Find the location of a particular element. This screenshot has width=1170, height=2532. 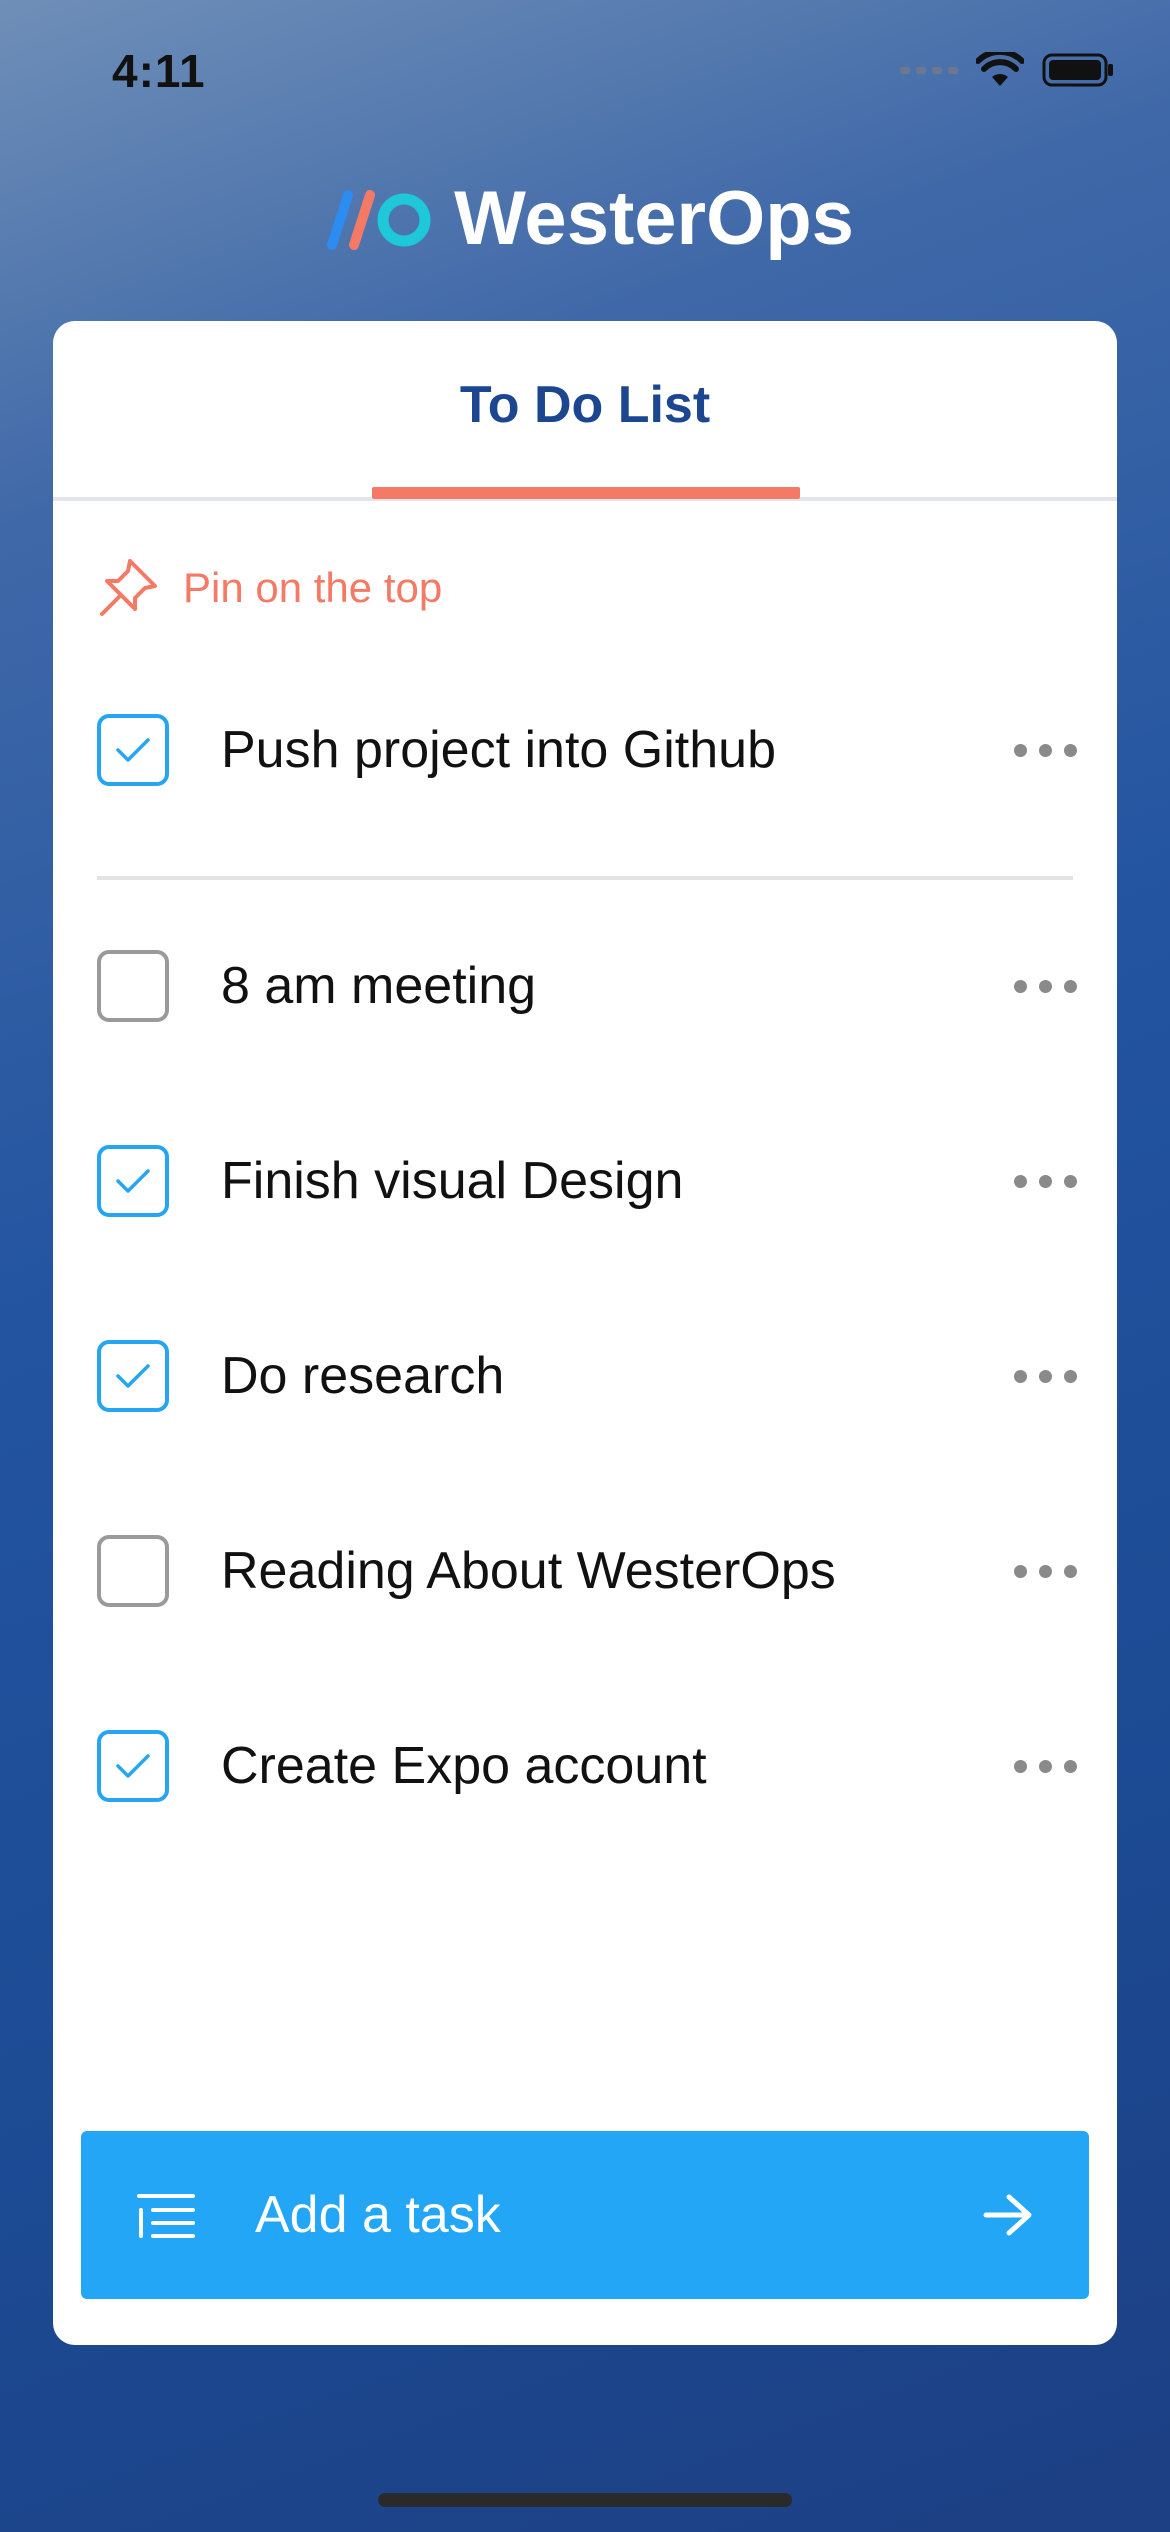

task-label: Do research is located at coordinates (363, 1376).